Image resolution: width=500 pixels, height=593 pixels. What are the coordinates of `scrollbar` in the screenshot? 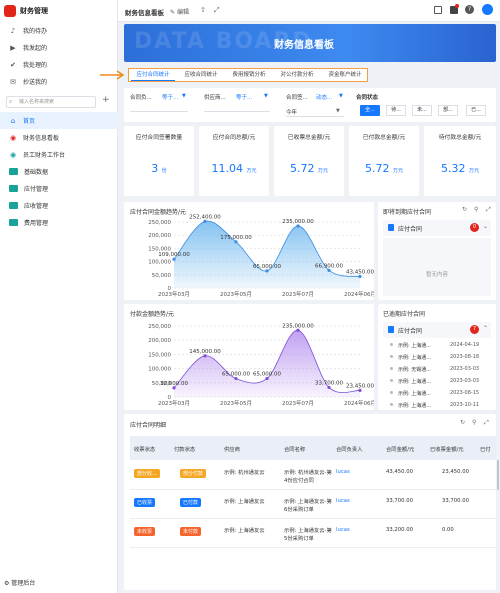 It's located at (498, 475).